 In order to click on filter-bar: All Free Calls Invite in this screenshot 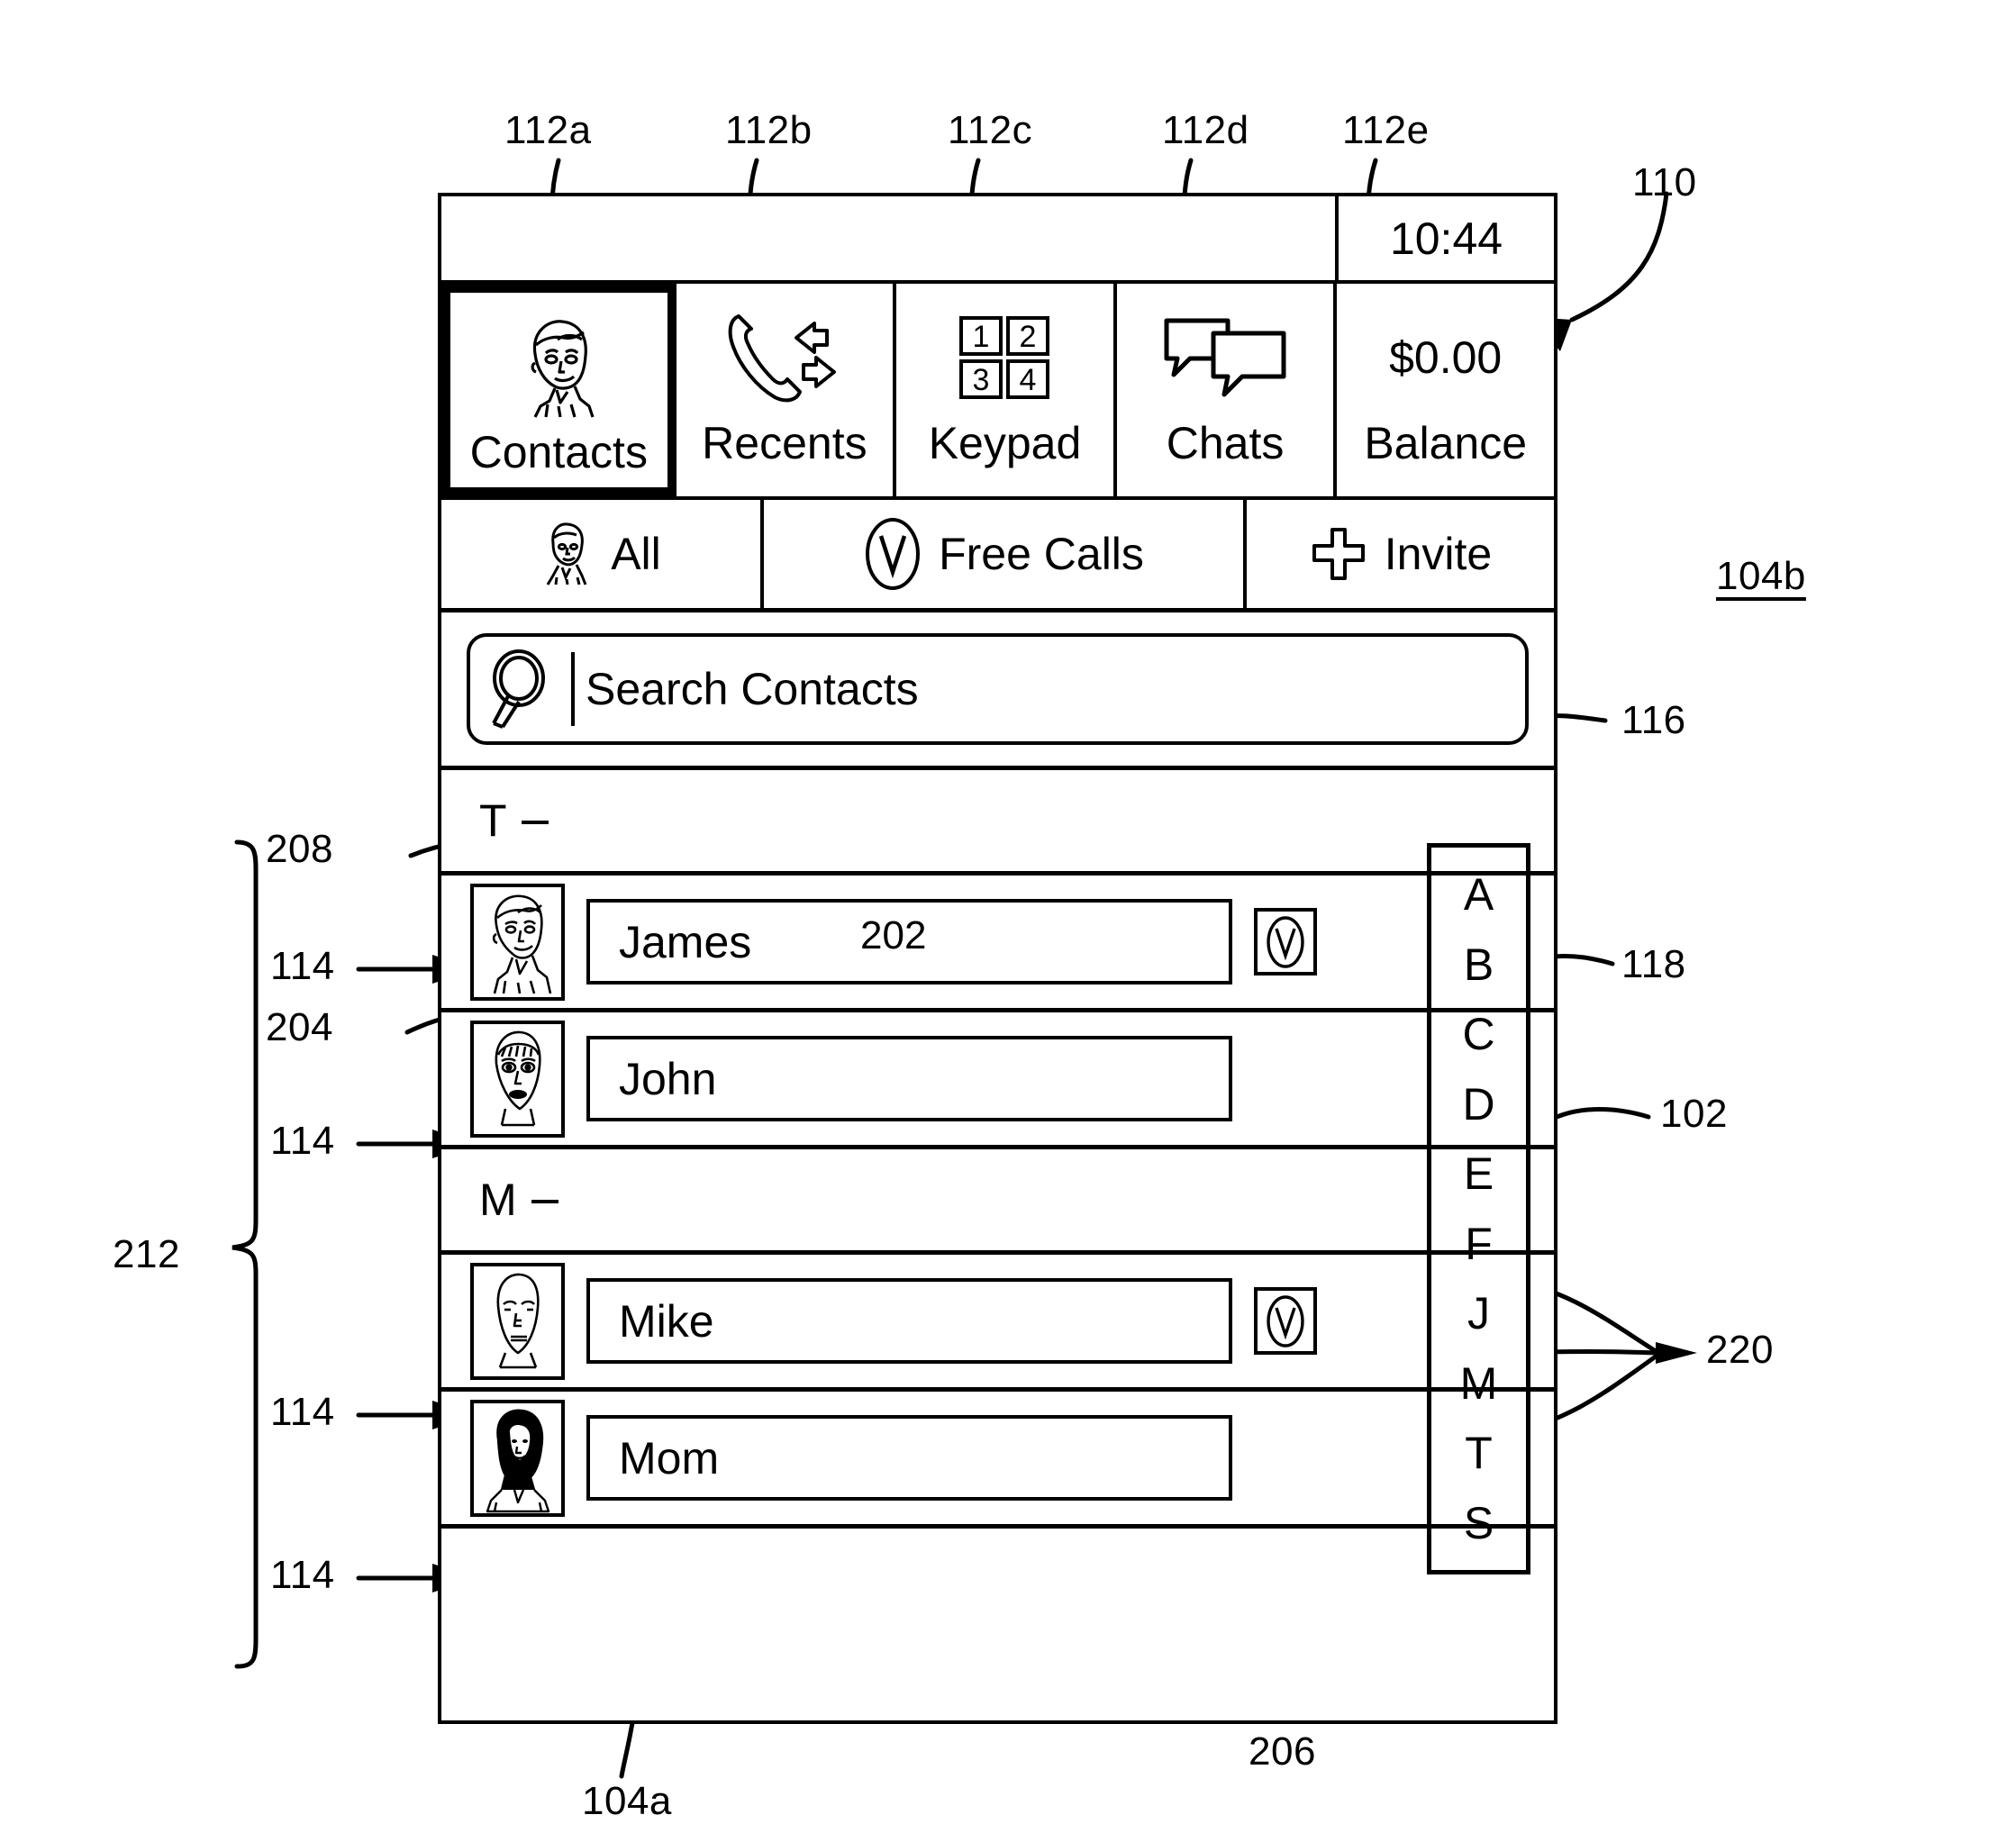, I will do `click(997, 556)`.